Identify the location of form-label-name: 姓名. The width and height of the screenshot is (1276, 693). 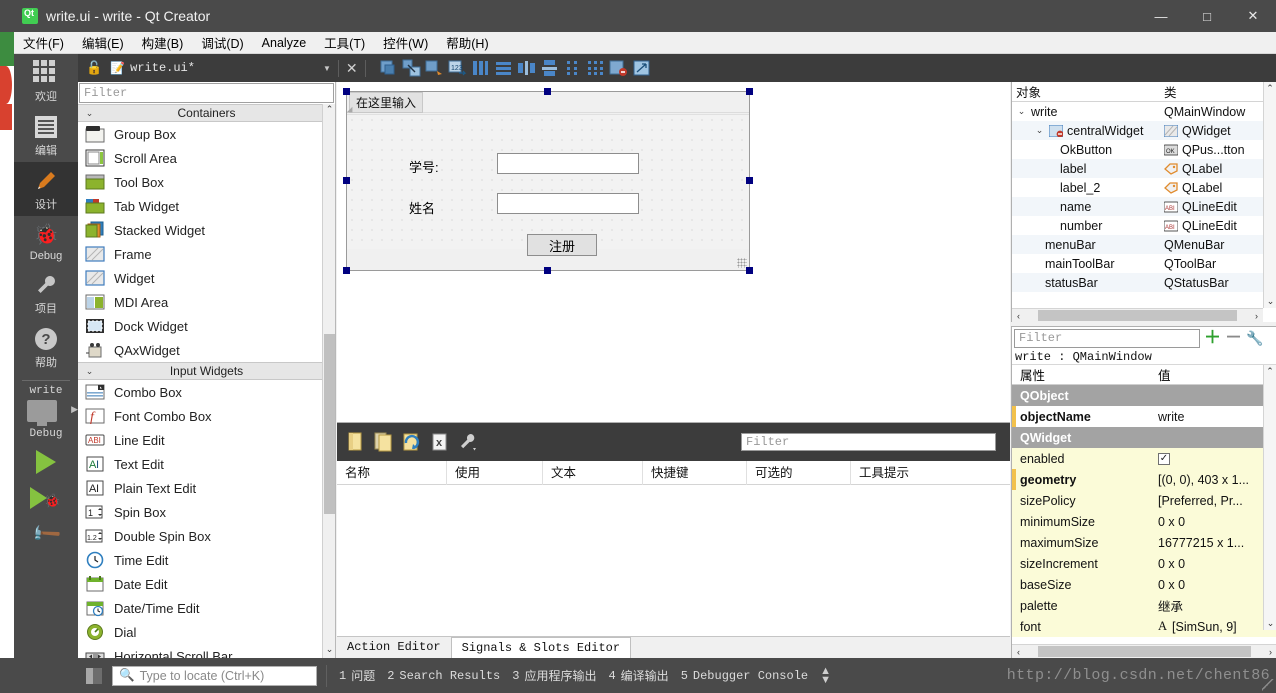
(422, 207).